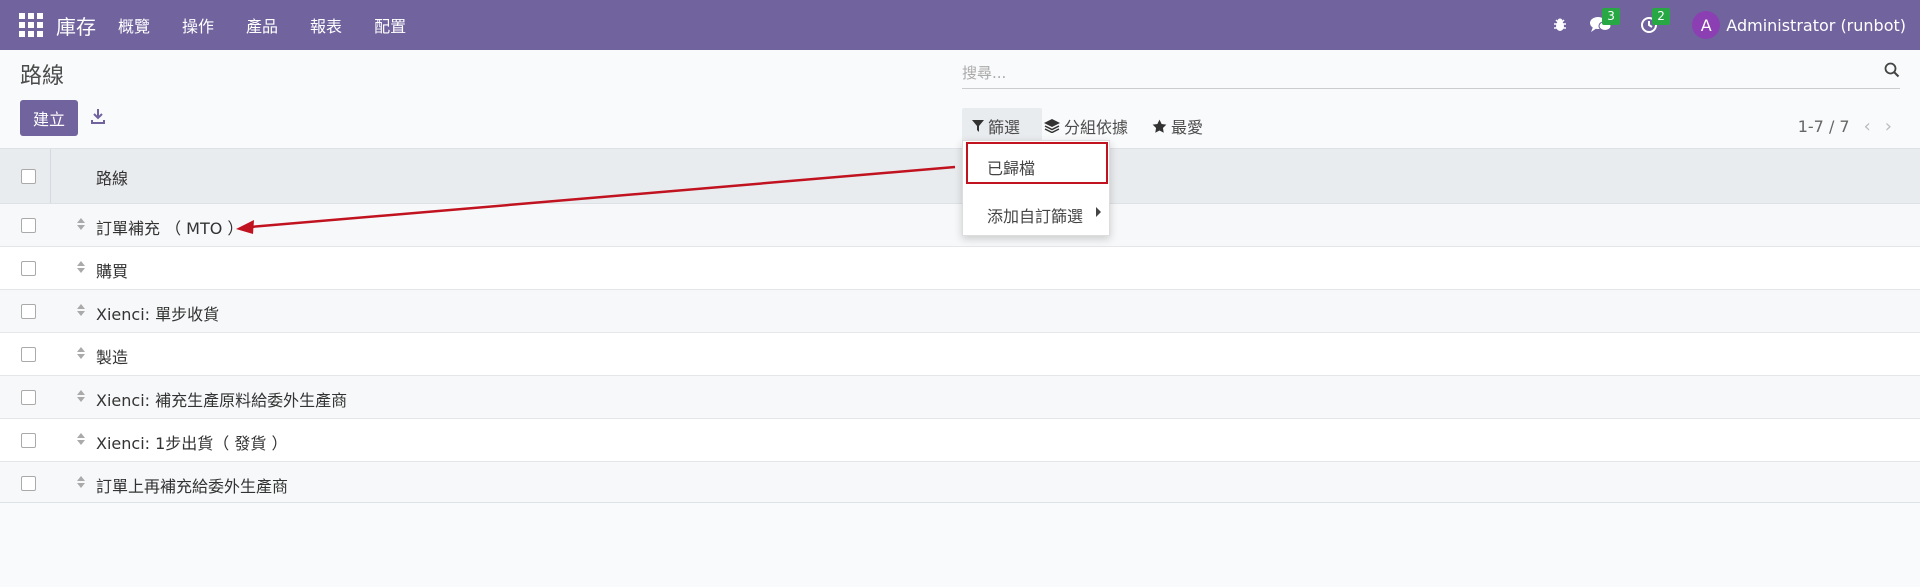 This screenshot has height=587, width=1920. Describe the element at coordinates (1867, 126) in the screenshot. I see `pager-previous-icon: ‹` at that location.